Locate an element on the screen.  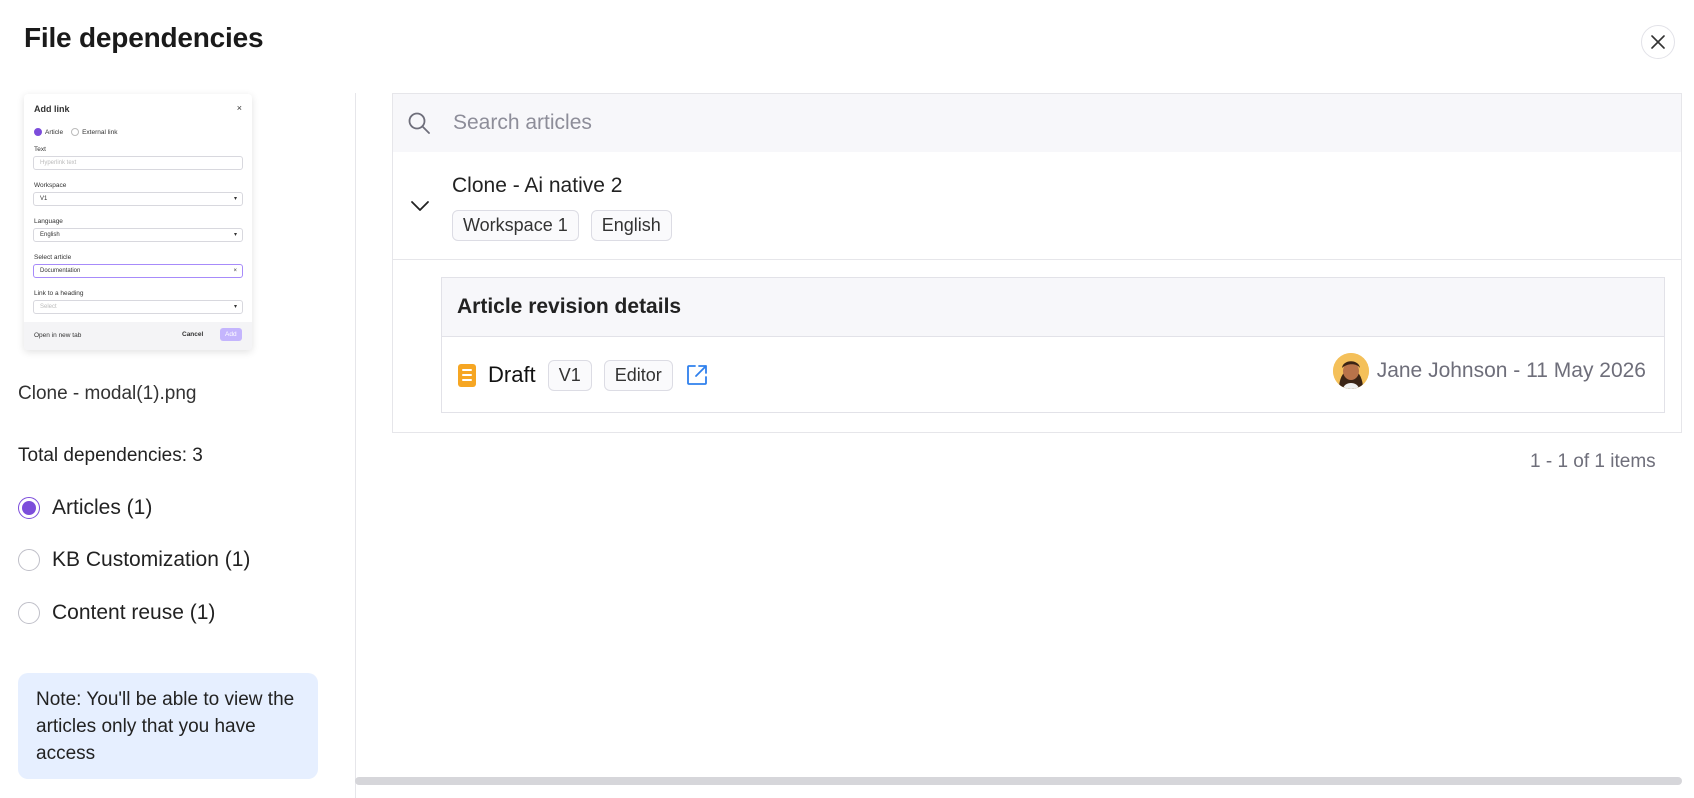
article-title: Clone - Ai native 2 is located at coordinates (537, 185).